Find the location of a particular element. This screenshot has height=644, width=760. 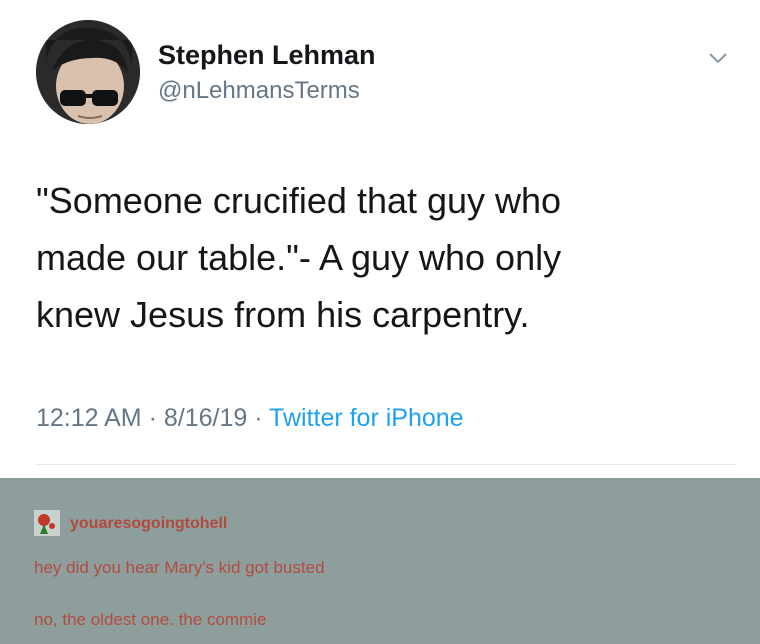

tweet-time: 12:12 AM is located at coordinates (89, 418).